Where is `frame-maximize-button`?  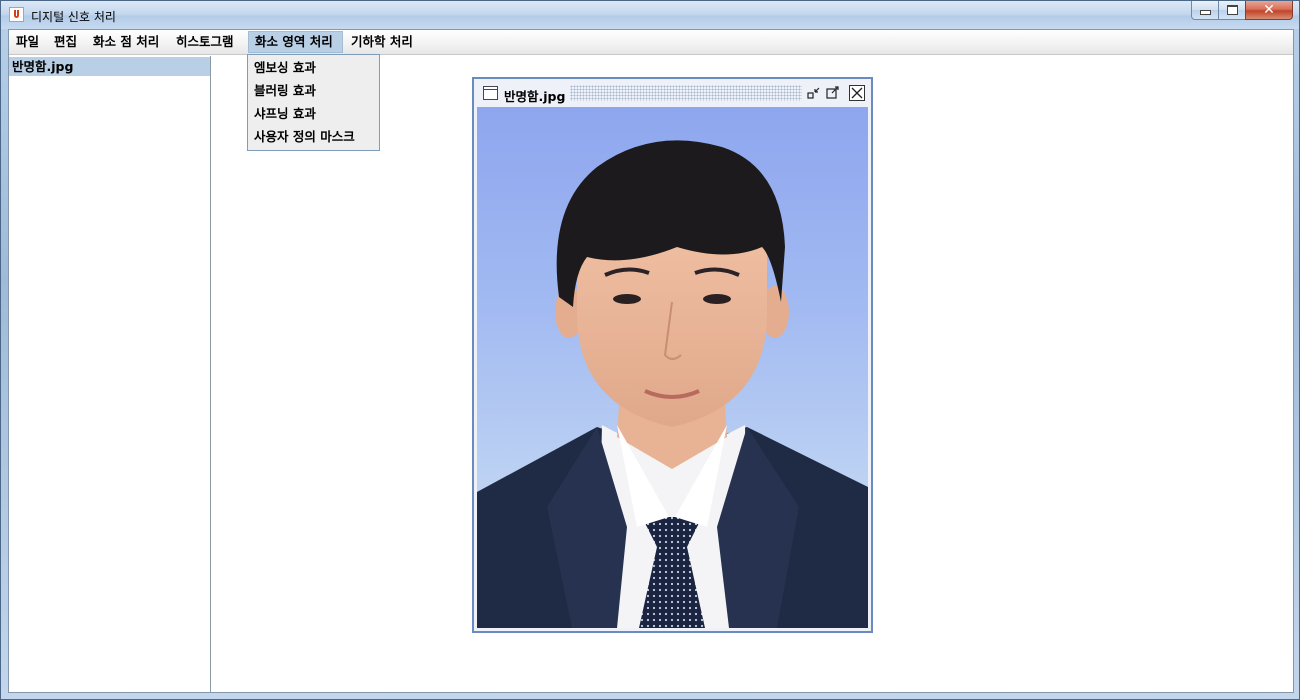
frame-maximize-button is located at coordinates (833, 93).